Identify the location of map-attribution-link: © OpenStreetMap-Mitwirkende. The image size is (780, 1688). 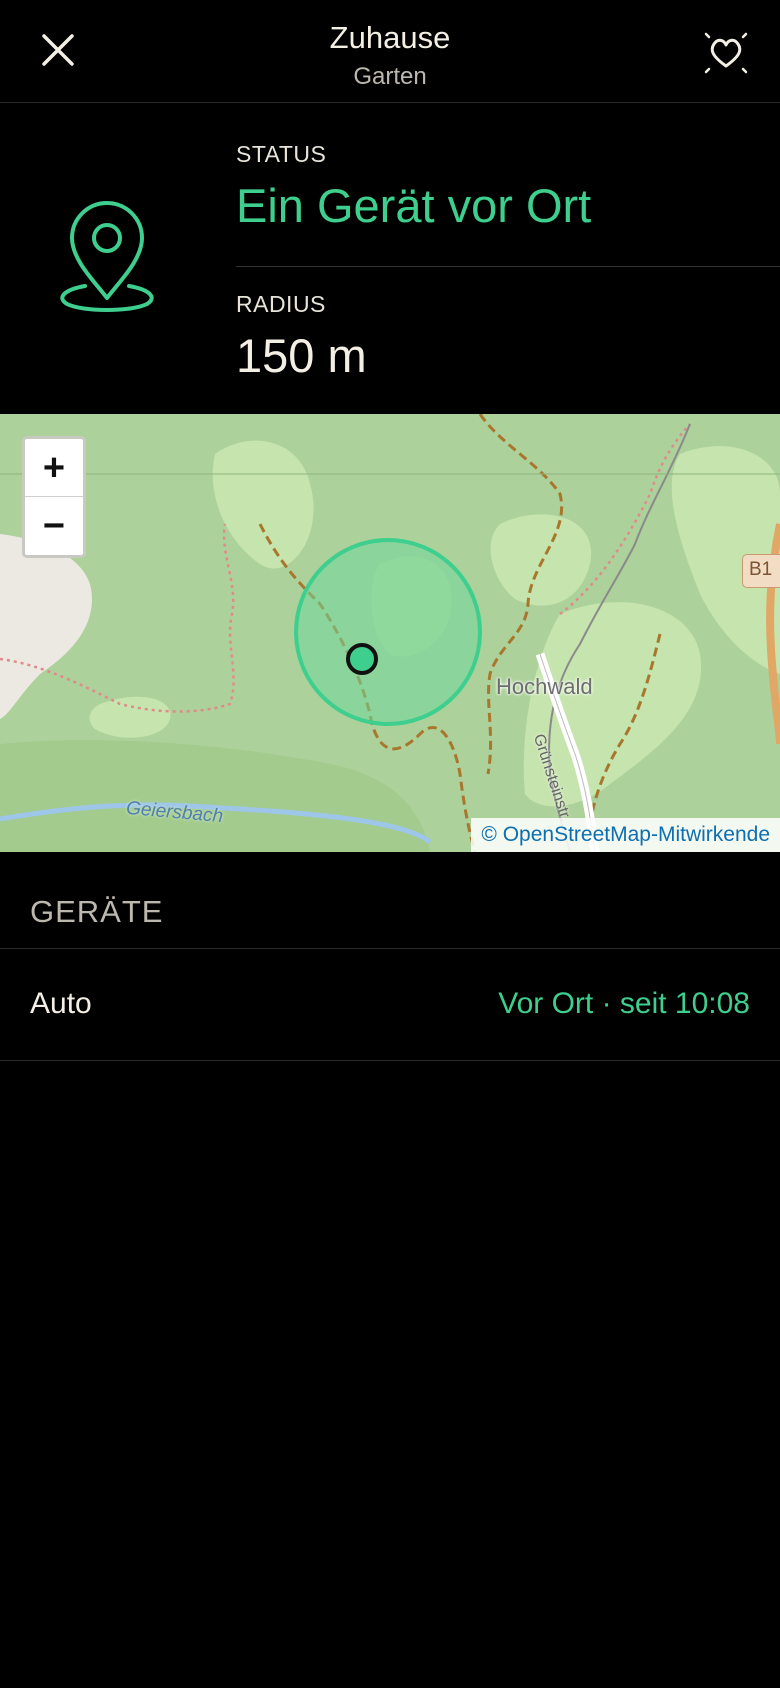
(625, 835).